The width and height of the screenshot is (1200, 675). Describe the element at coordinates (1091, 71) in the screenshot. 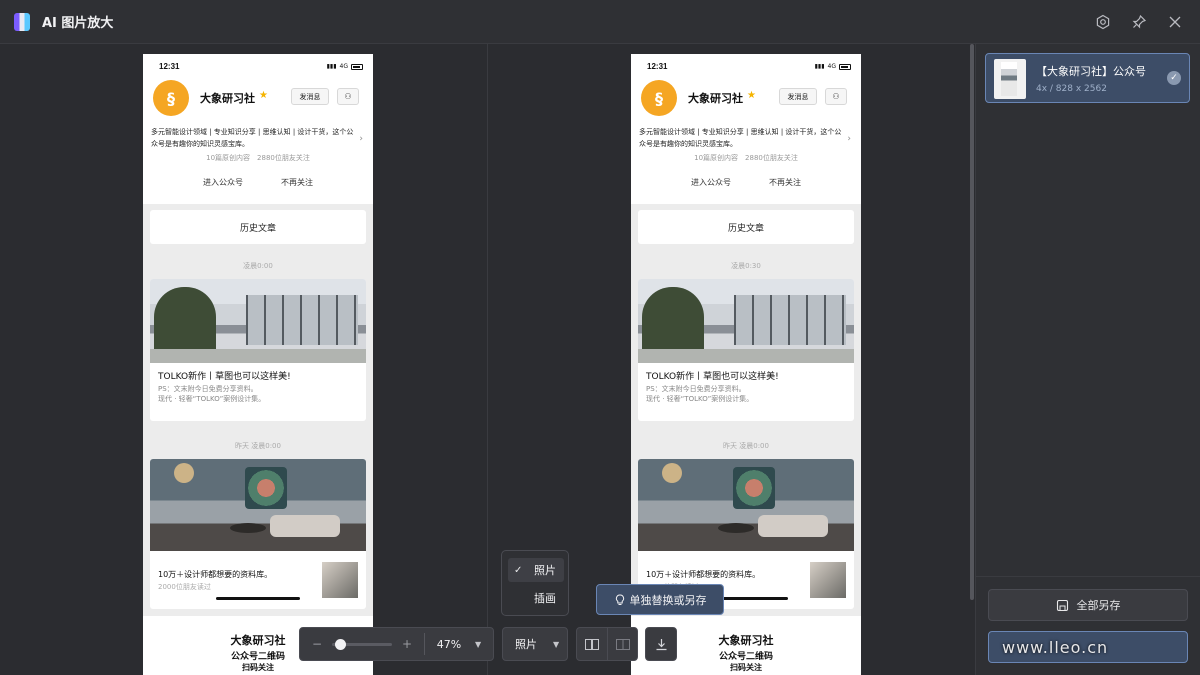

I see `file-name: 【大象研习社】公众号` at that location.